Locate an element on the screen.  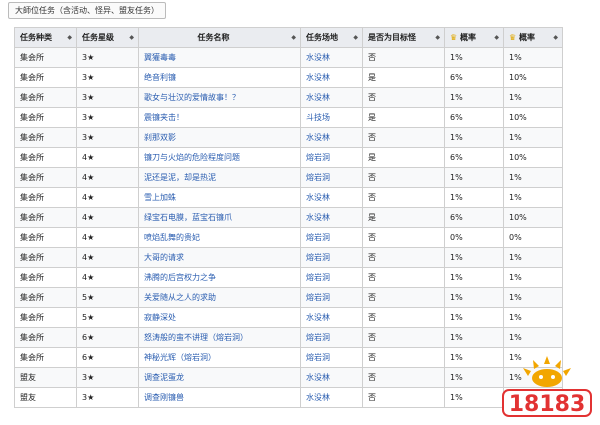
quest-name-link: 调查泥蛋龙 is located at coordinates (164, 377).